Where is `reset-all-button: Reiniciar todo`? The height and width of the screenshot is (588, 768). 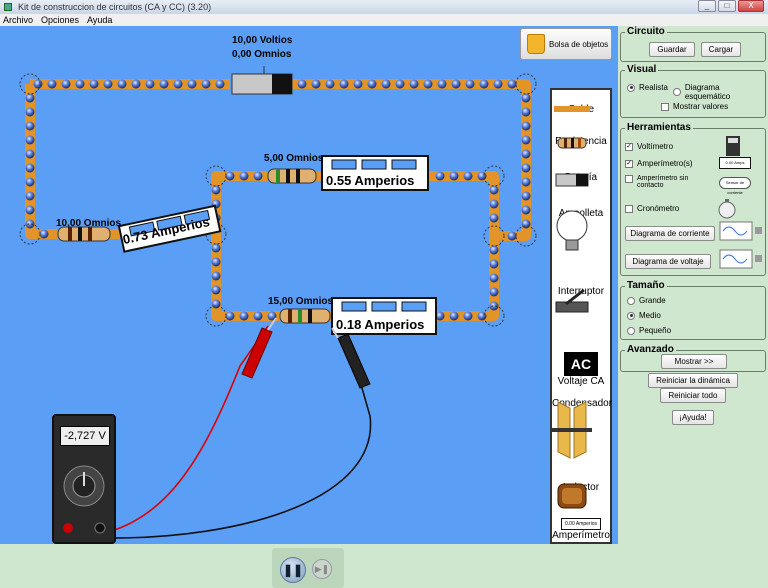 reset-all-button: Reiniciar todo is located at coordinates (693, 395).